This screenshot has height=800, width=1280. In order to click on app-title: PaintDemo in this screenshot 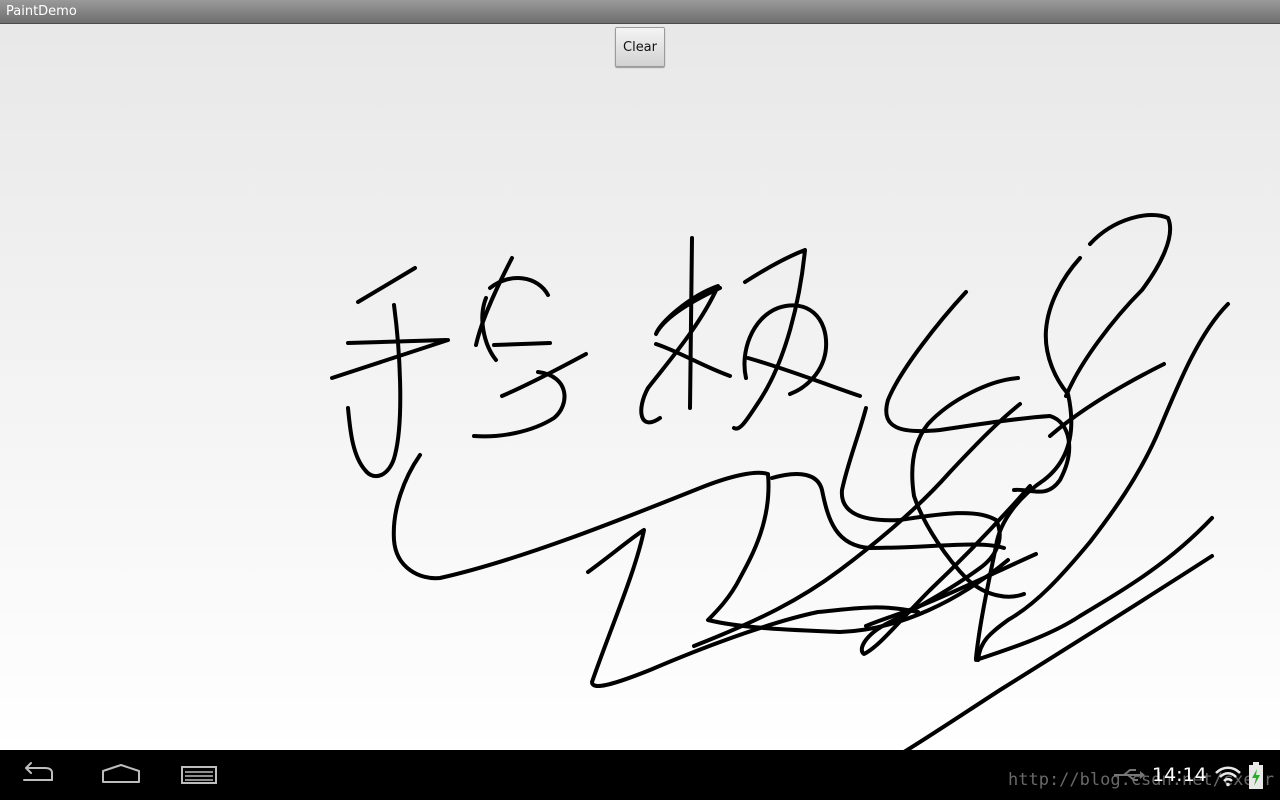, I will do `click(41, 11)`.